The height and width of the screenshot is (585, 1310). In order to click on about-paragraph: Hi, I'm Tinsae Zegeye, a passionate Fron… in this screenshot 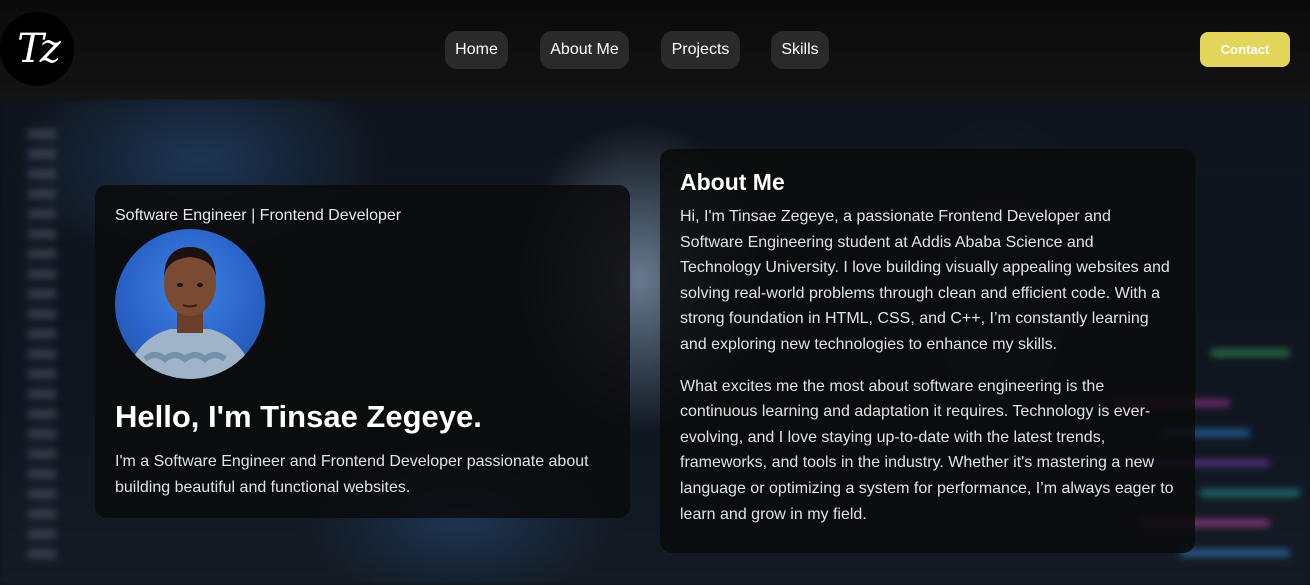, I will do `click(925, 280)`.